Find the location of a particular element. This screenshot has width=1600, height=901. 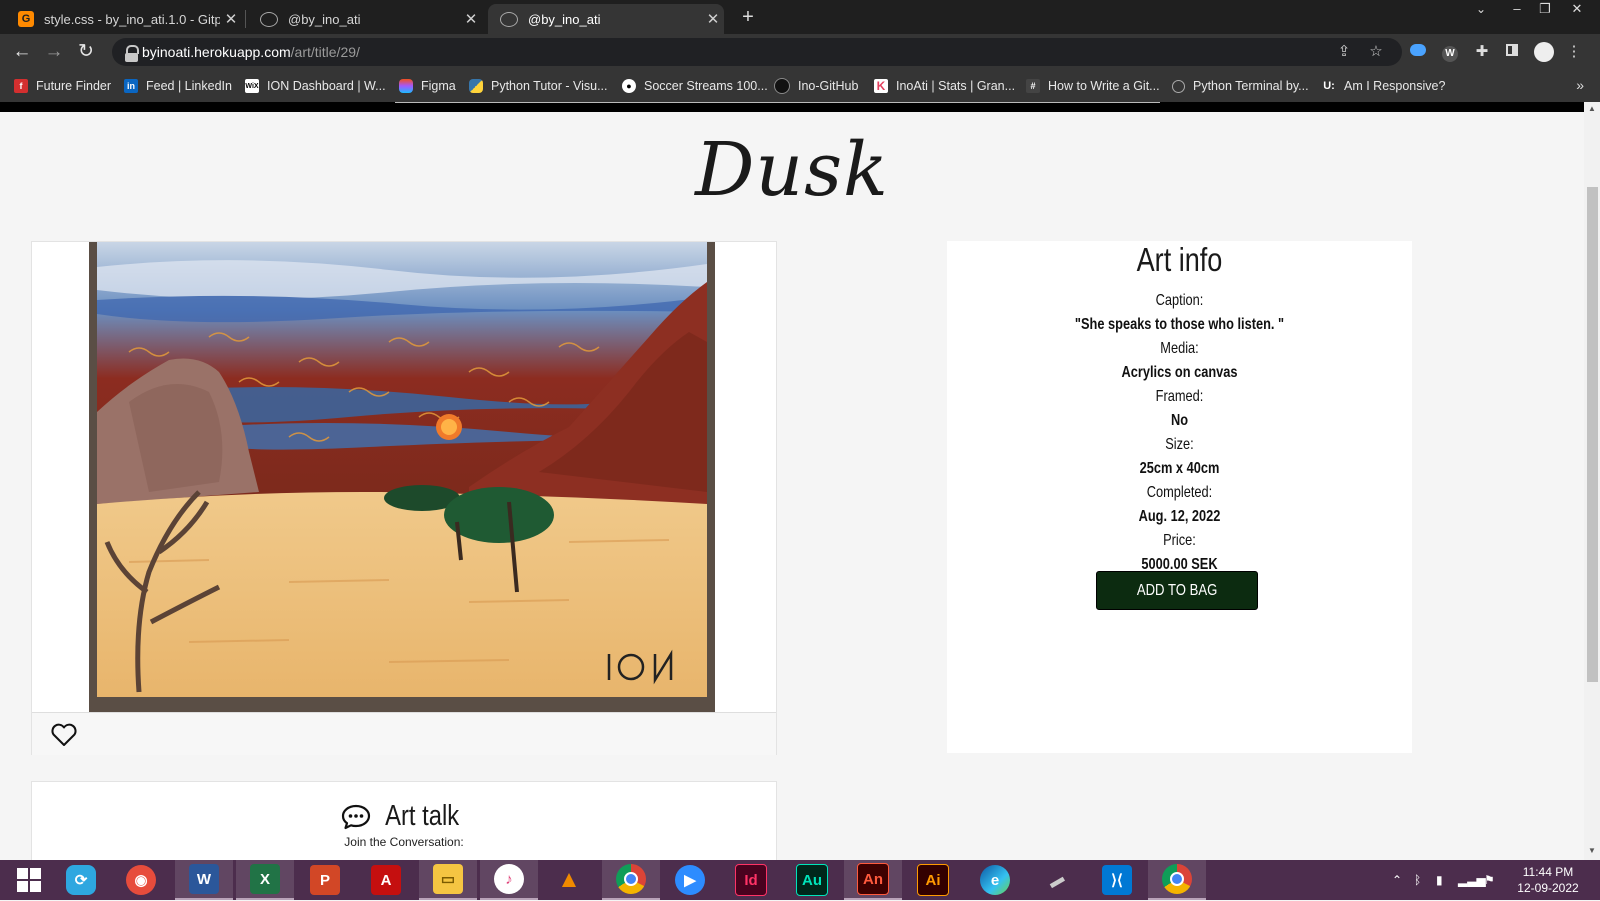

bookmark-ino-github: Ino-GitHub is located at coordinates (816, 86).